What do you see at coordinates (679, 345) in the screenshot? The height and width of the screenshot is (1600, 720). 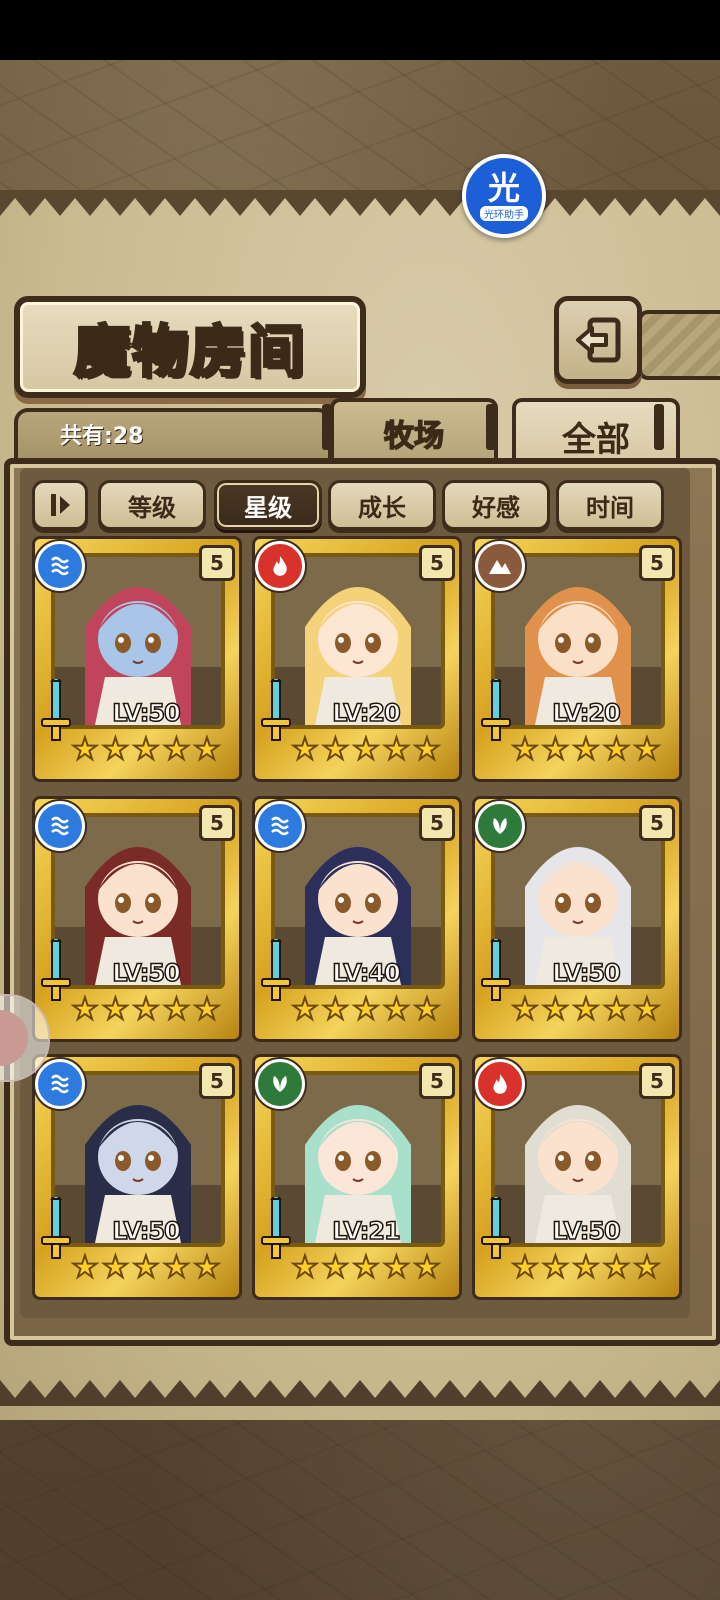 I see `back-button-tail` at bounding box center [679, 345].